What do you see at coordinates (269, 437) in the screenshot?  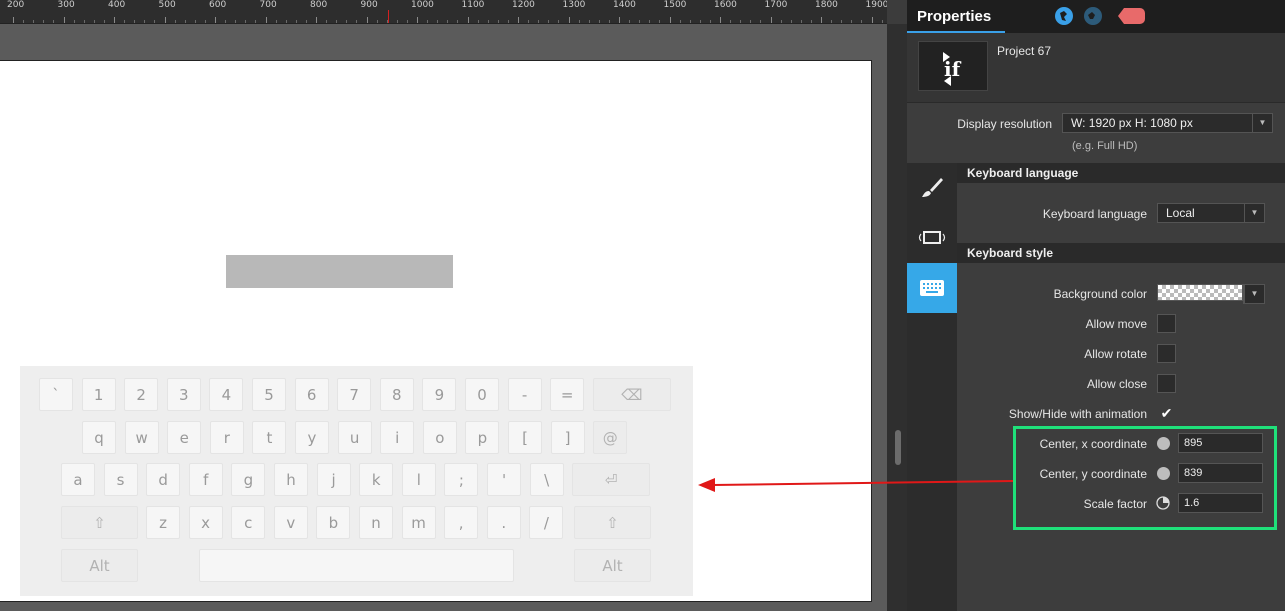 I see `keyboard-key: t` at bounding box center [269, 437].